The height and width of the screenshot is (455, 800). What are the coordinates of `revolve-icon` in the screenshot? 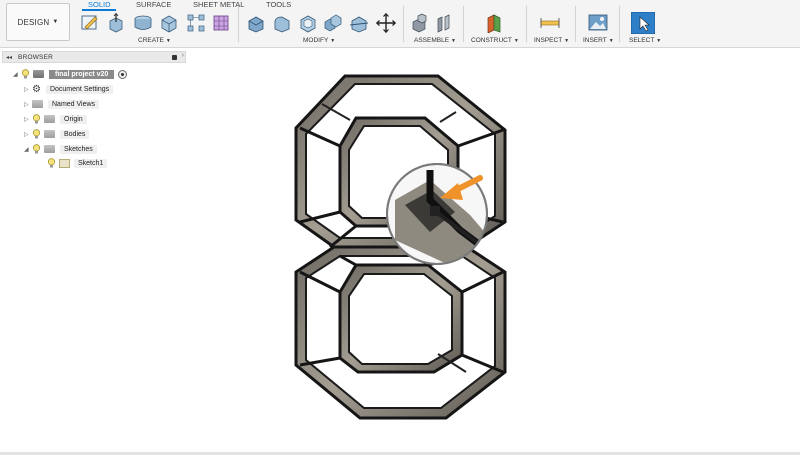 It's located at (143, 23).